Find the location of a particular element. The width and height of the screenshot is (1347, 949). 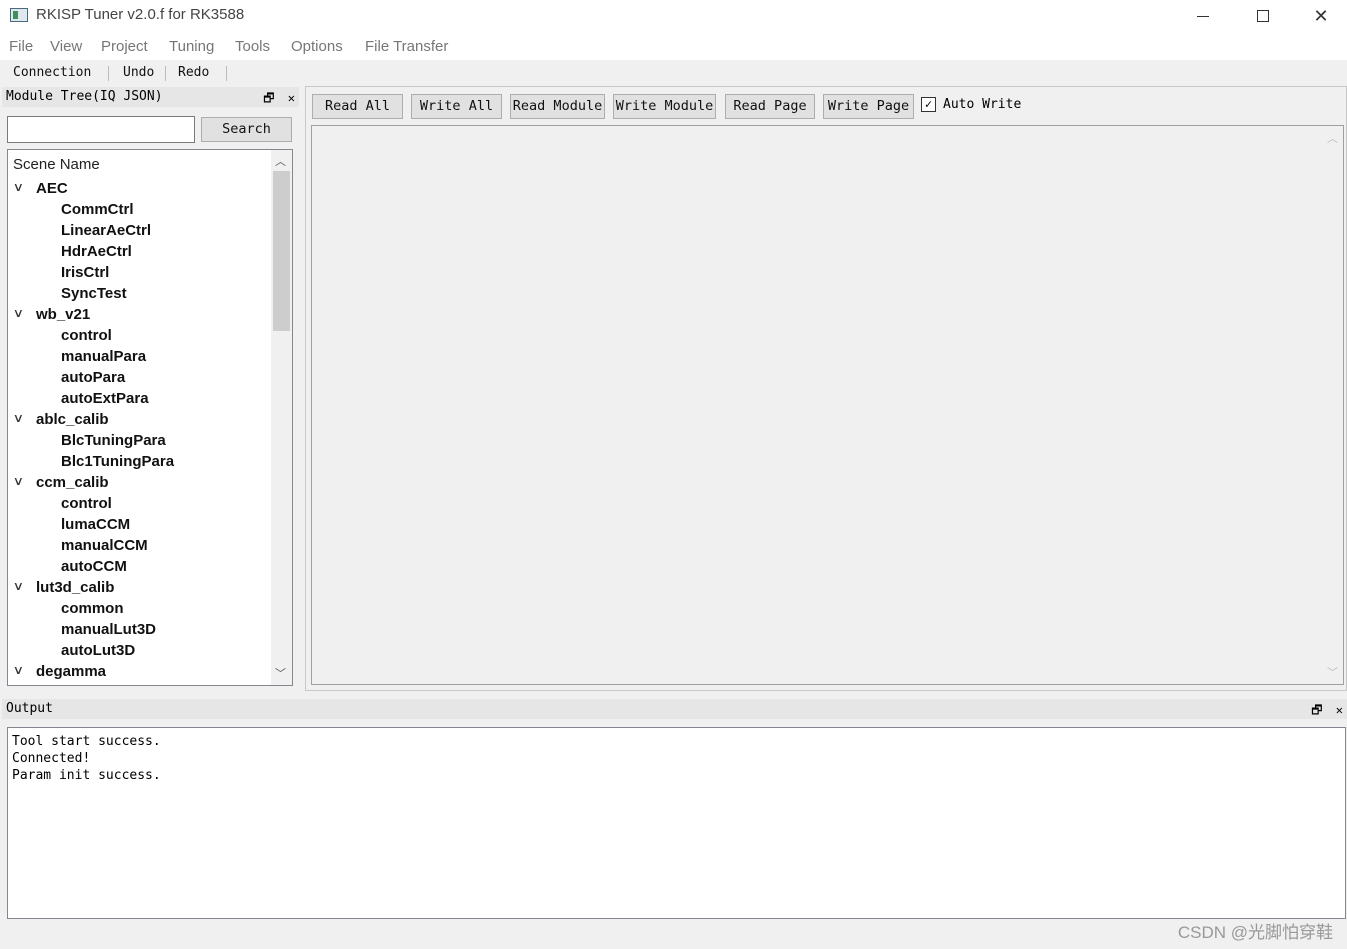

tree-item-label: autoExtPara is located at coordinates (105, 398).